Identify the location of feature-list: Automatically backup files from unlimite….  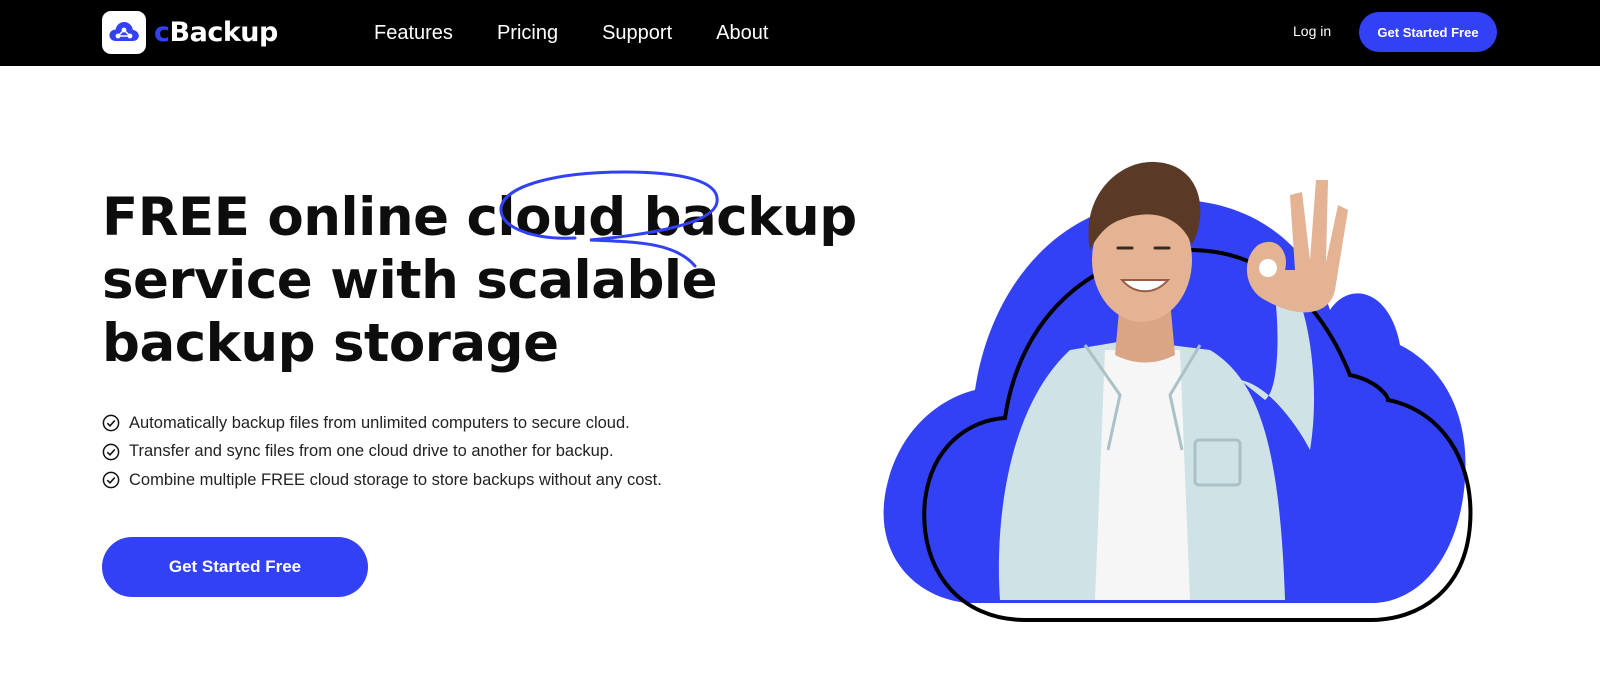
(382, 452).